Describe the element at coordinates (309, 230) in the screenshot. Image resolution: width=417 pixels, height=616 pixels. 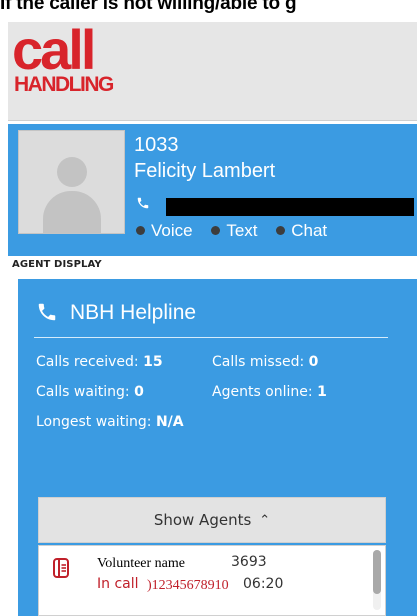
I see `channel-label: Chat` at that location.